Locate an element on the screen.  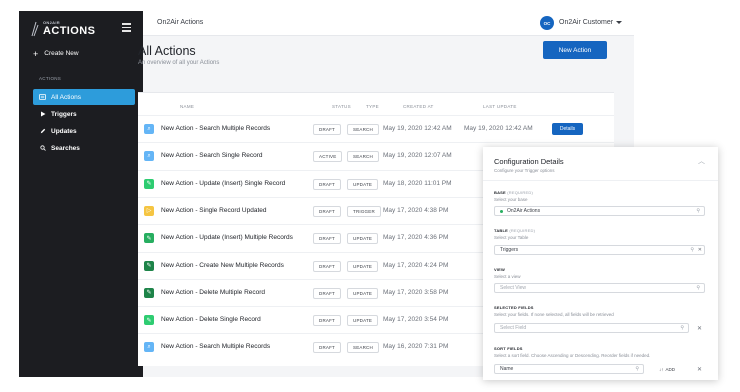
brand-name: ACTIONS is located at coordinates (69, 31).